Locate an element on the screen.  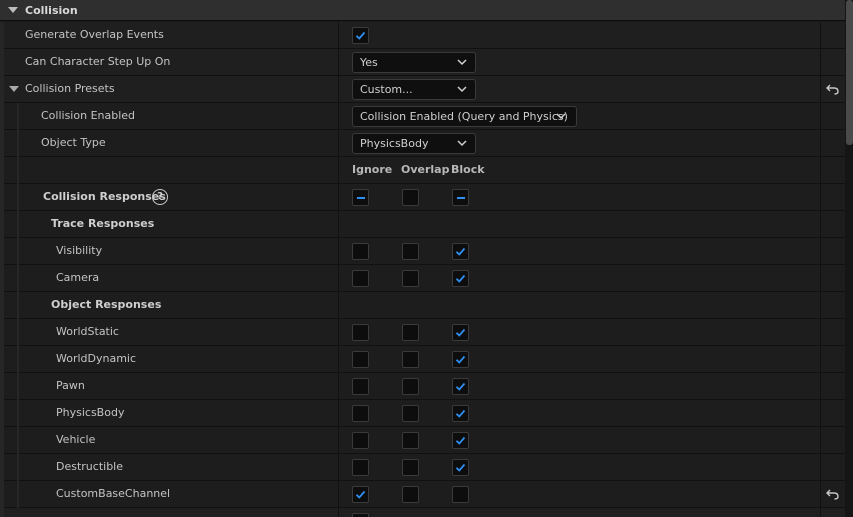
all-ignore-checkbox is located at coordinates (360, 197).